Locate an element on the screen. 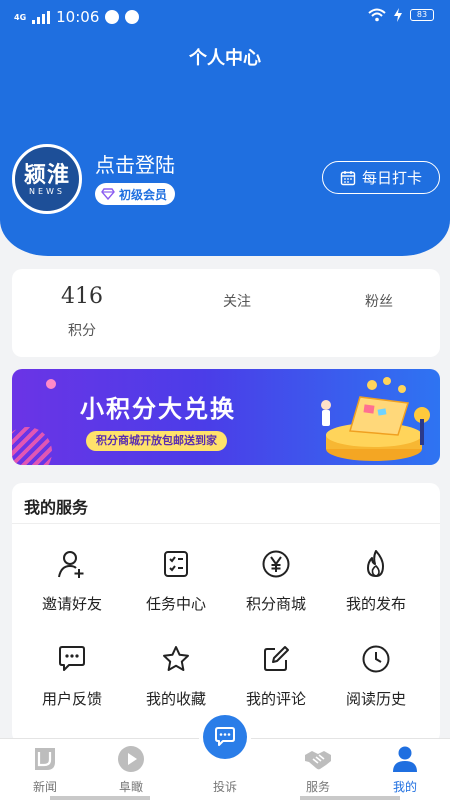 This screenshot has height=800, width=450. battery-icon: 83 is located at coordinates (422, 15).